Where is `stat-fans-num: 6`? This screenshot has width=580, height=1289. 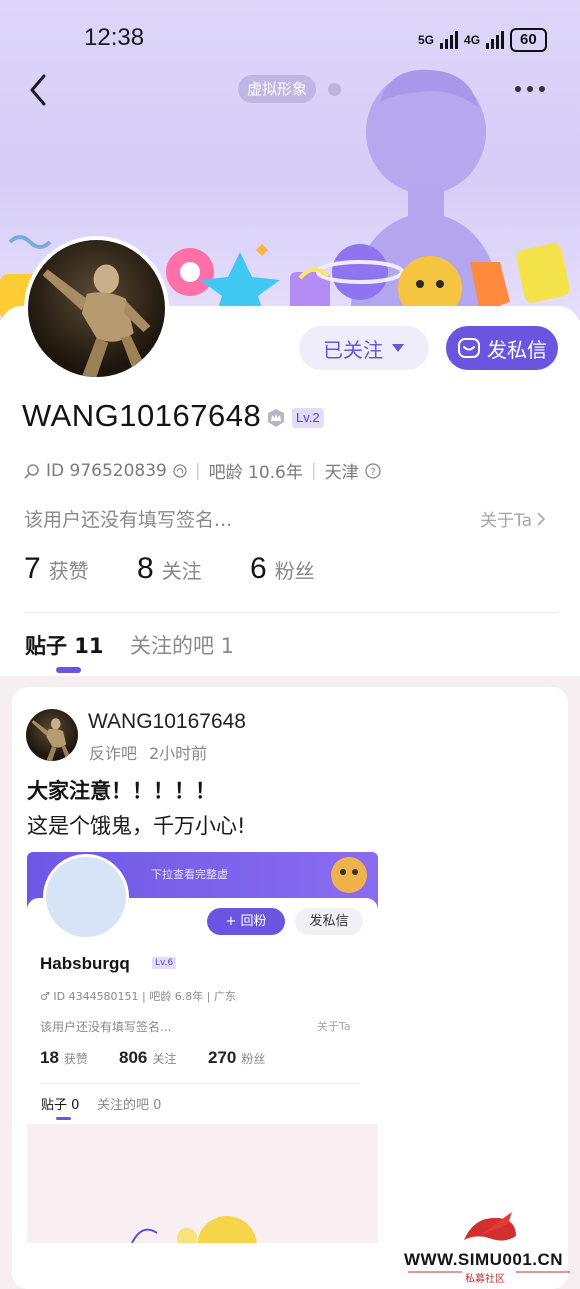 stat-fans-num: 6 is located at coordinates (258, 568).